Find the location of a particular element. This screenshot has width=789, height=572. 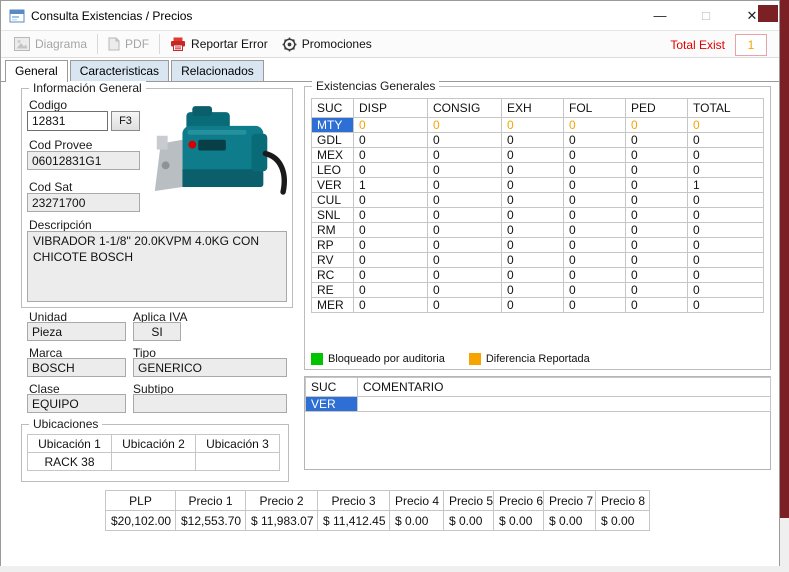

suc-cell: MTY is located at coordinates (332, 125).